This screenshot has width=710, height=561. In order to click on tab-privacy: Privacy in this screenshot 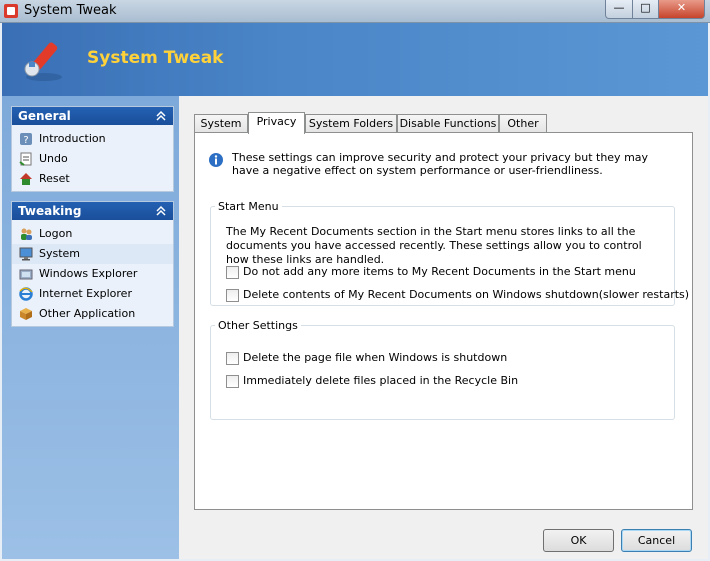, I will do `click(276, 123)`.